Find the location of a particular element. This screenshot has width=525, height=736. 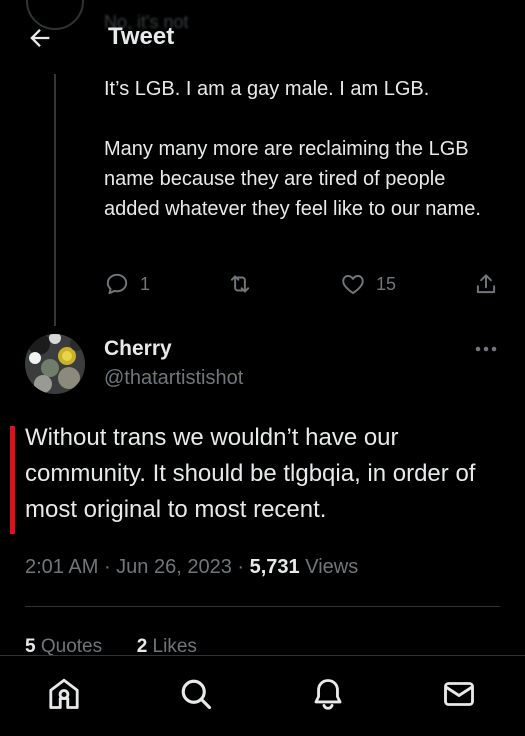

share-icon is located at coordinates (486, 284).